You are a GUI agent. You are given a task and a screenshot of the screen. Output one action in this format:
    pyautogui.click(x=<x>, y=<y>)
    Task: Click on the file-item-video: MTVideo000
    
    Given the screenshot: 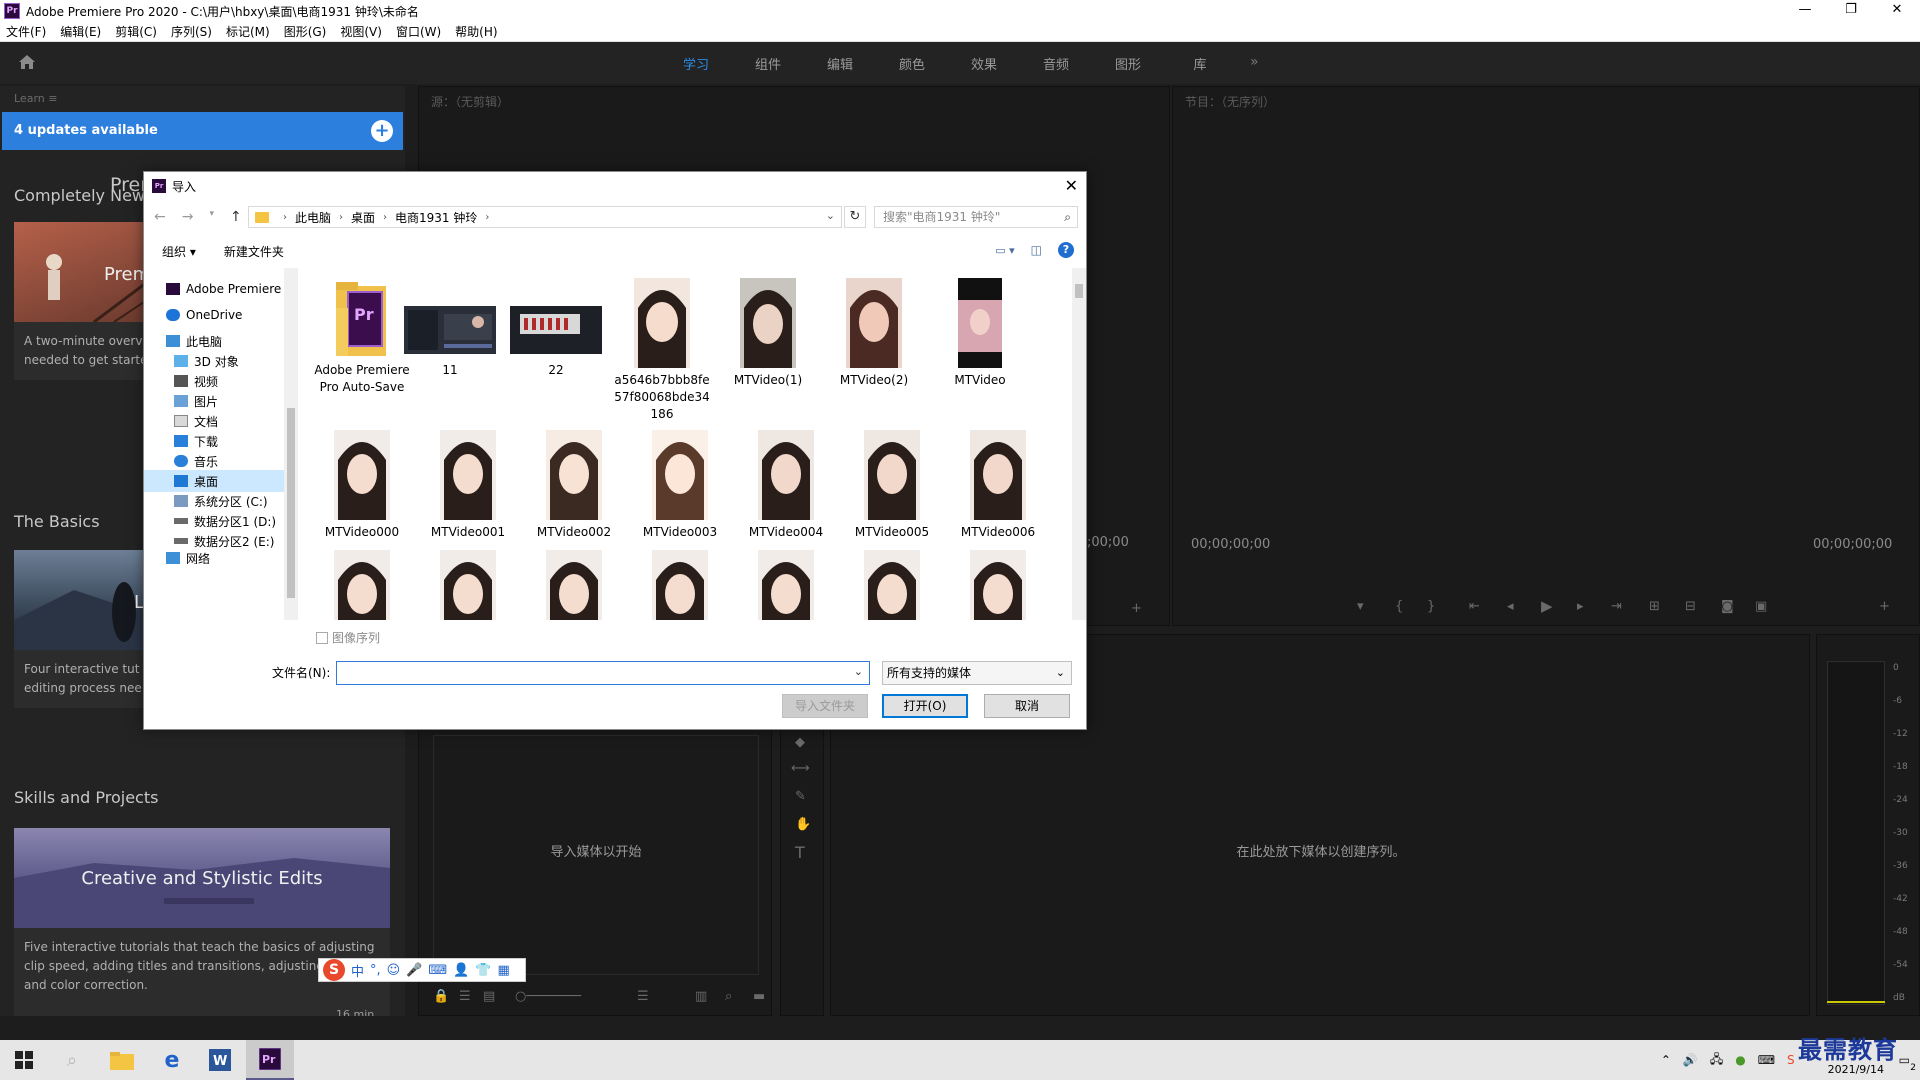 What is the action you would take?
    pyautogui.click(x=362, y=485)
    